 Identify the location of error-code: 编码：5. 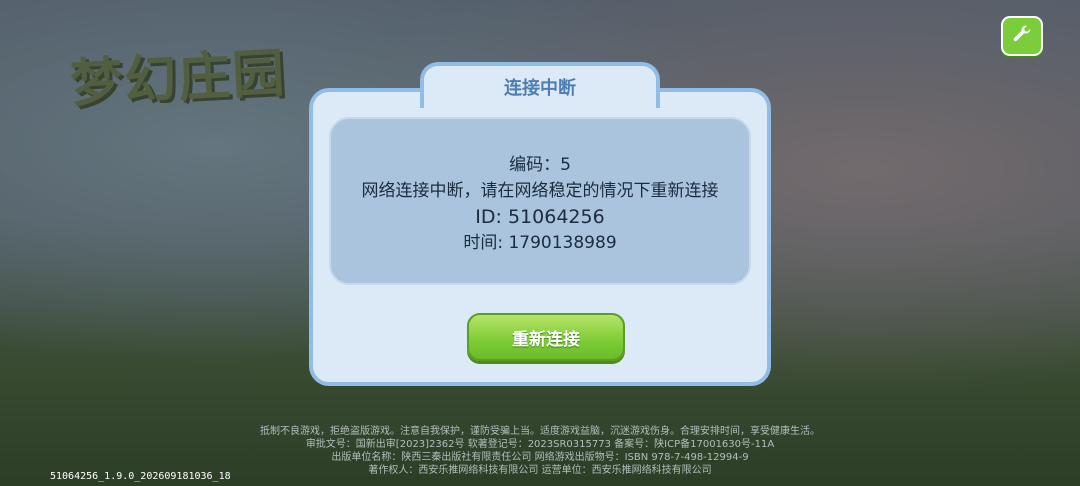
(540, 165).